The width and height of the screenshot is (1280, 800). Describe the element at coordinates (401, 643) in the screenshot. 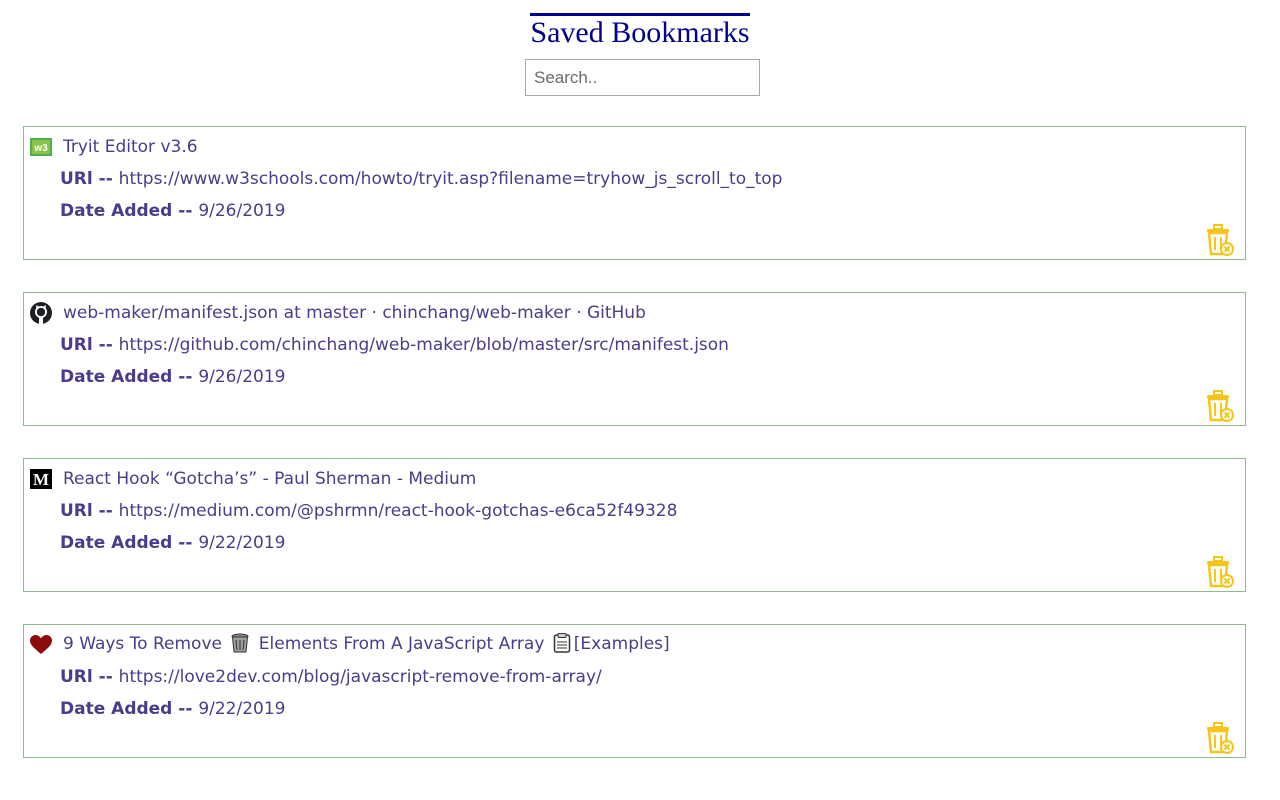

I see `bookmark-title-part: Elements From A JavaScript Array` at that location.